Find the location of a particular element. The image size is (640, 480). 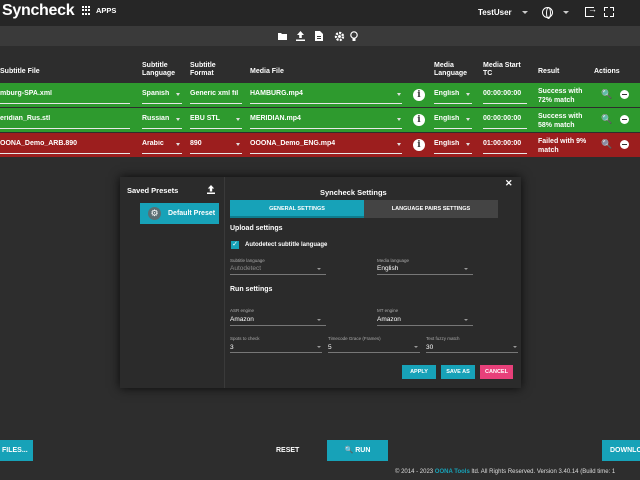

logout-icon is located at coordinates (591, 10).